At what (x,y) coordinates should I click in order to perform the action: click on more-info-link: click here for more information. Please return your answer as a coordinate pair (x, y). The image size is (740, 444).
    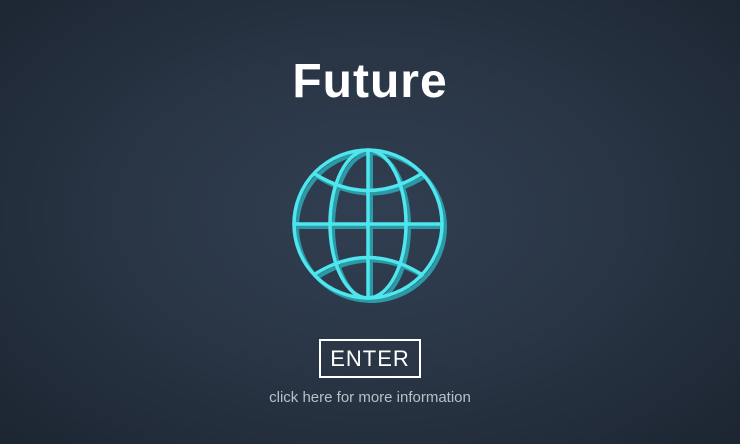
    Looking at the image, I should click on (370, 398).